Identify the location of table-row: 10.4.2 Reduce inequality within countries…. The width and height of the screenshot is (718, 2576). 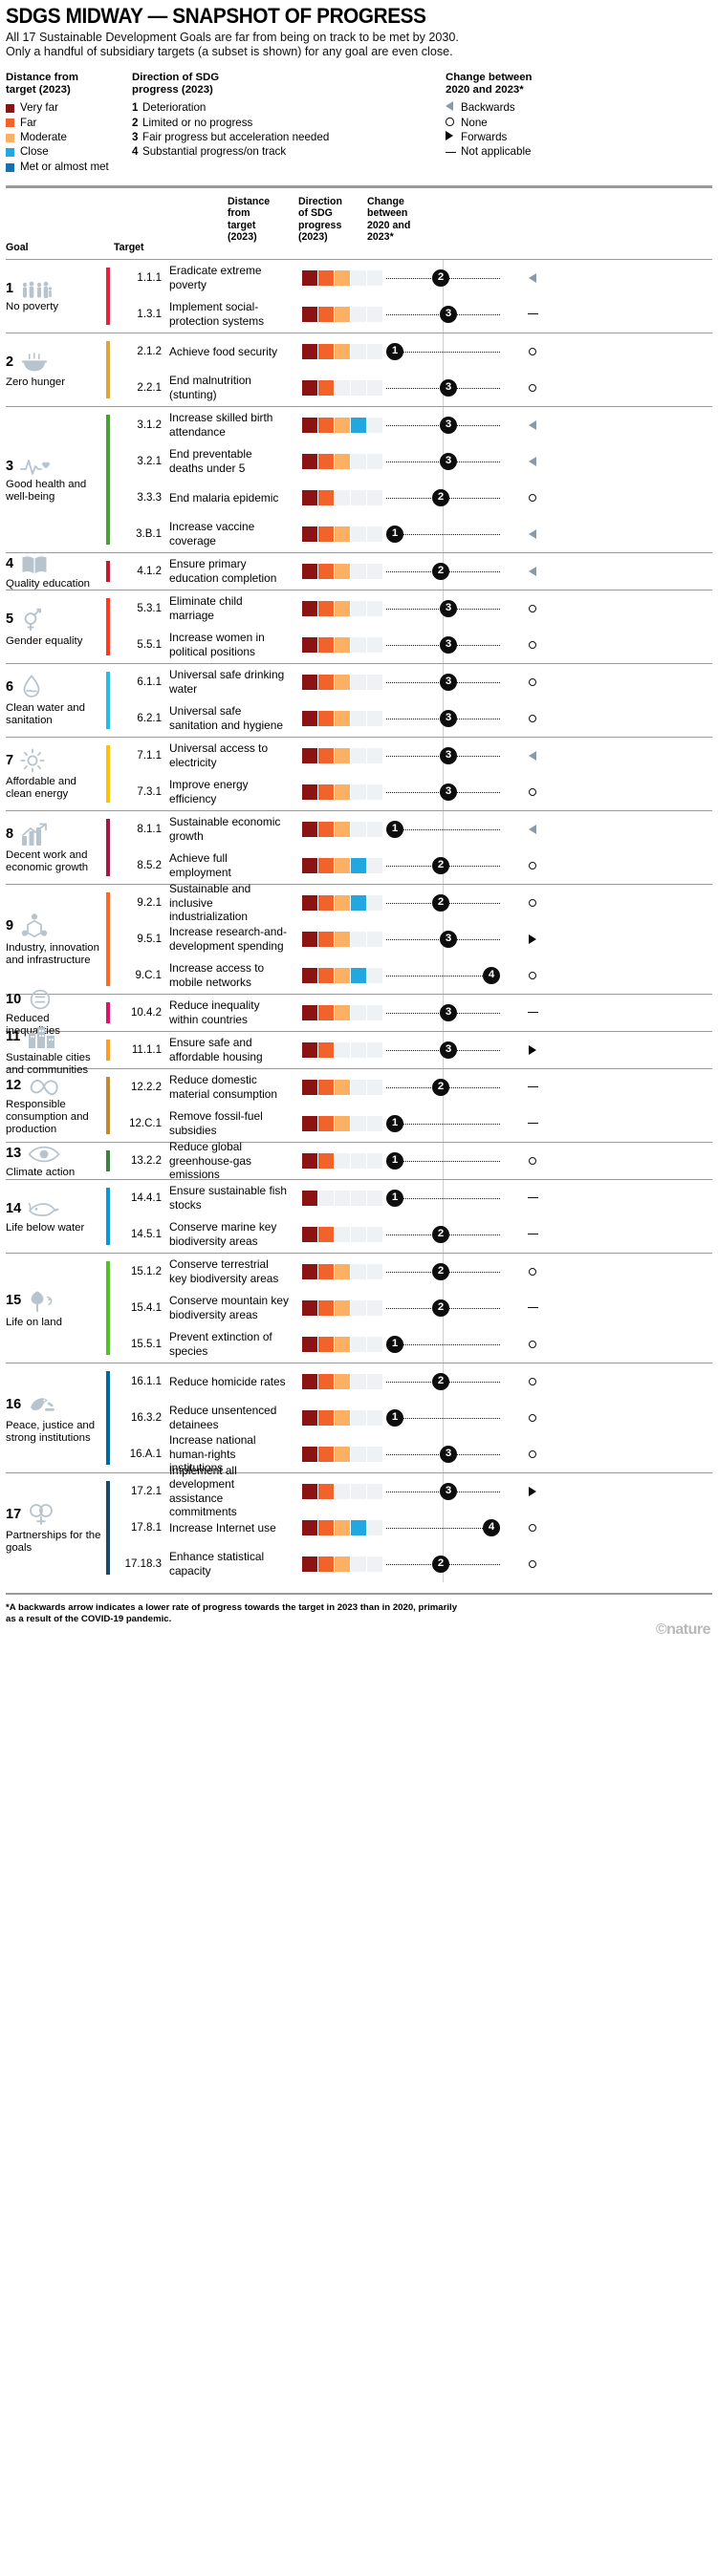
(413, 1013).